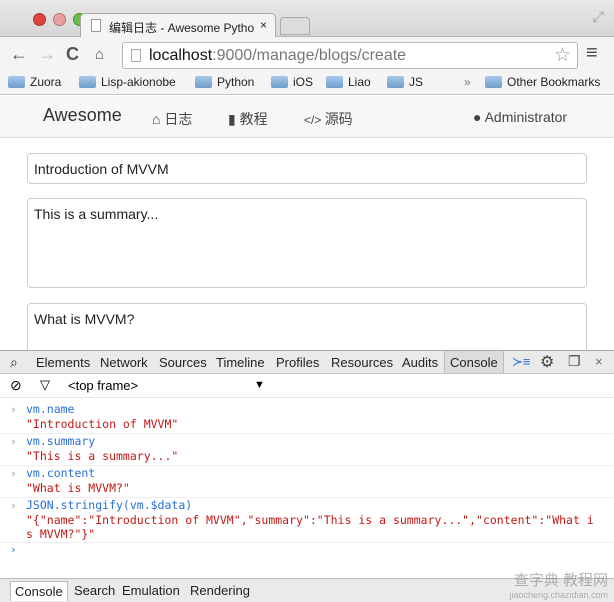 The width and height of the screenshot is (614, 602). I want to click on bookmark-lisp: Lisp-akionobe, so click(127, 82).